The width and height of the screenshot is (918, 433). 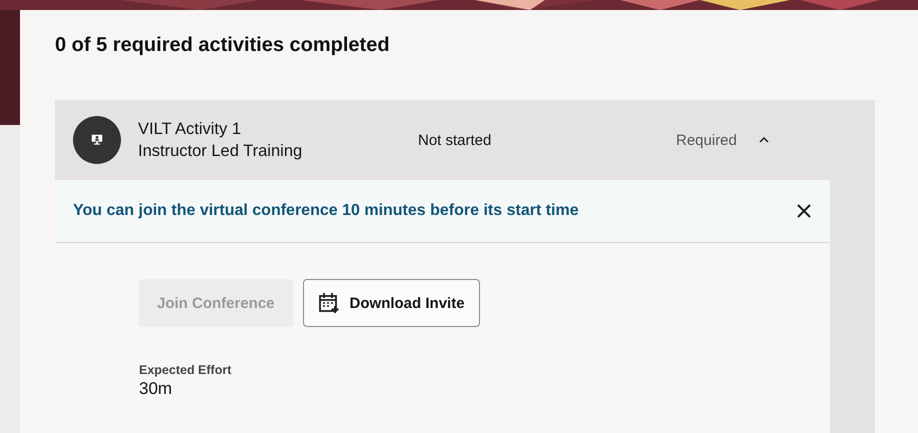 What do you see at coordinates (185, 370) in the screenshot?
I see `detail-label: Expected Effort` at bounding box center [185, 370].